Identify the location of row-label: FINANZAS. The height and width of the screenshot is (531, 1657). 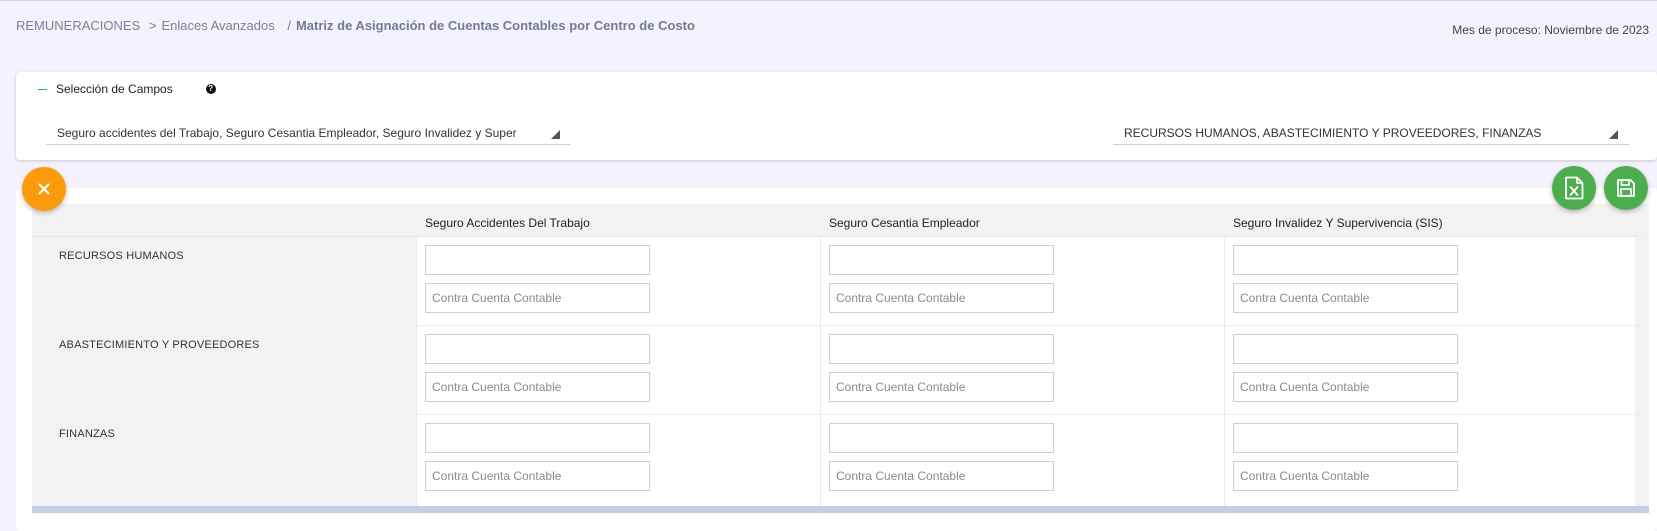
(224, 460).